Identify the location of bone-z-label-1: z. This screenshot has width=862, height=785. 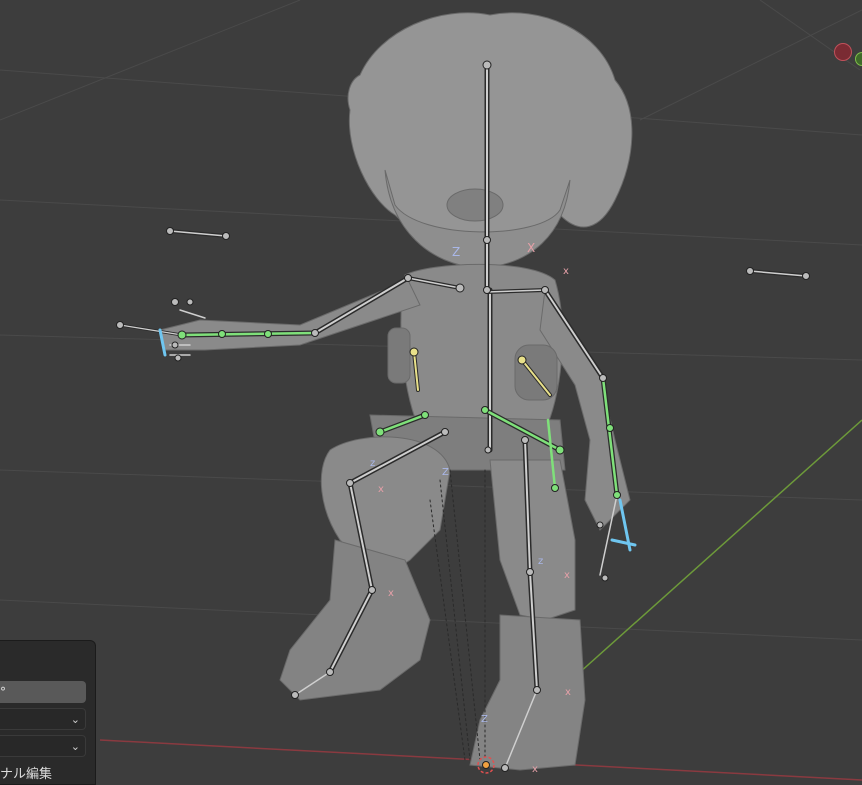
(372, 463).